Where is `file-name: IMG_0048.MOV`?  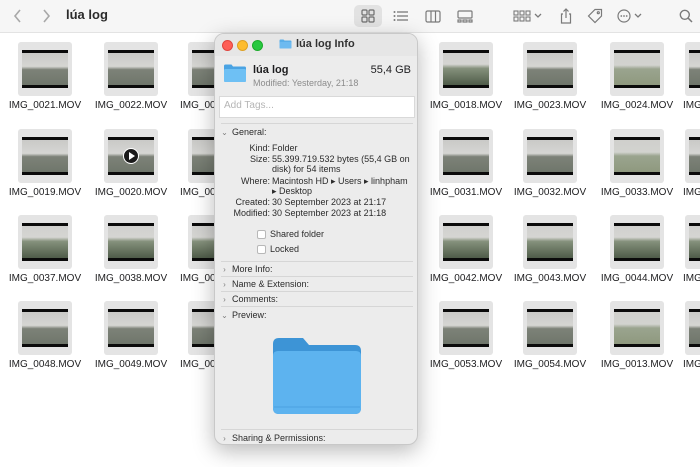
file-name: IMG_0048.MOV is located at coordinates (45, 364).